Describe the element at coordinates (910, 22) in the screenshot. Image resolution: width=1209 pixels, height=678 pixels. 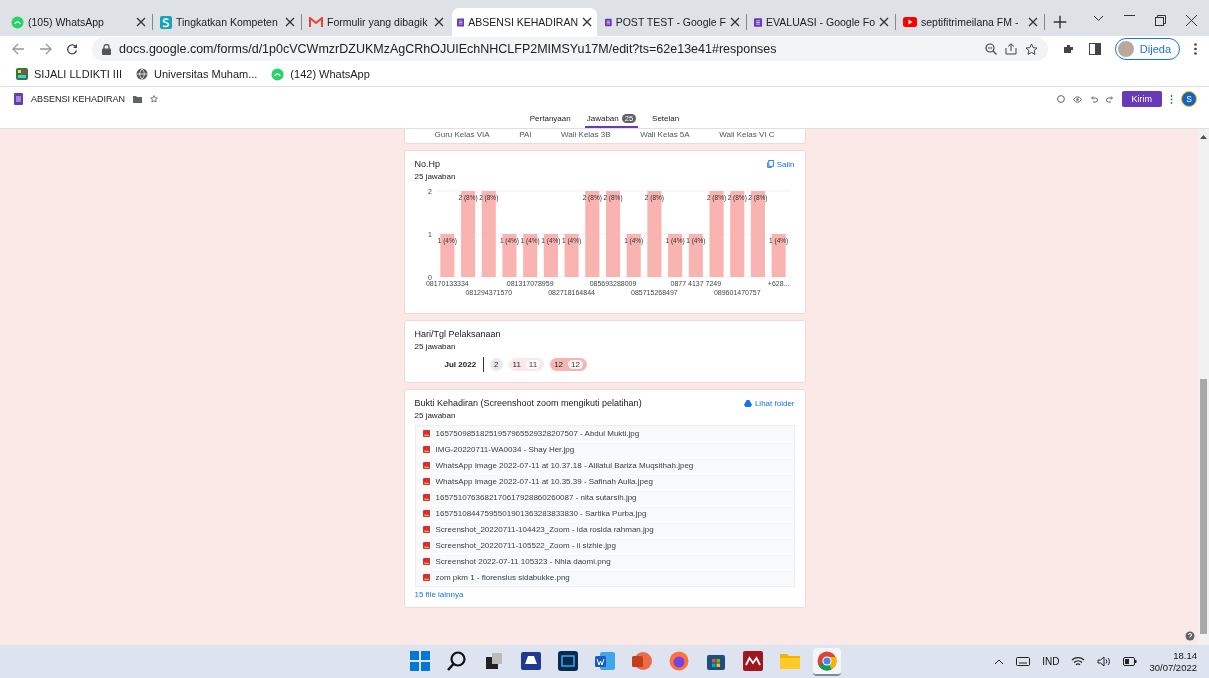
I see `video-icon` at that location.